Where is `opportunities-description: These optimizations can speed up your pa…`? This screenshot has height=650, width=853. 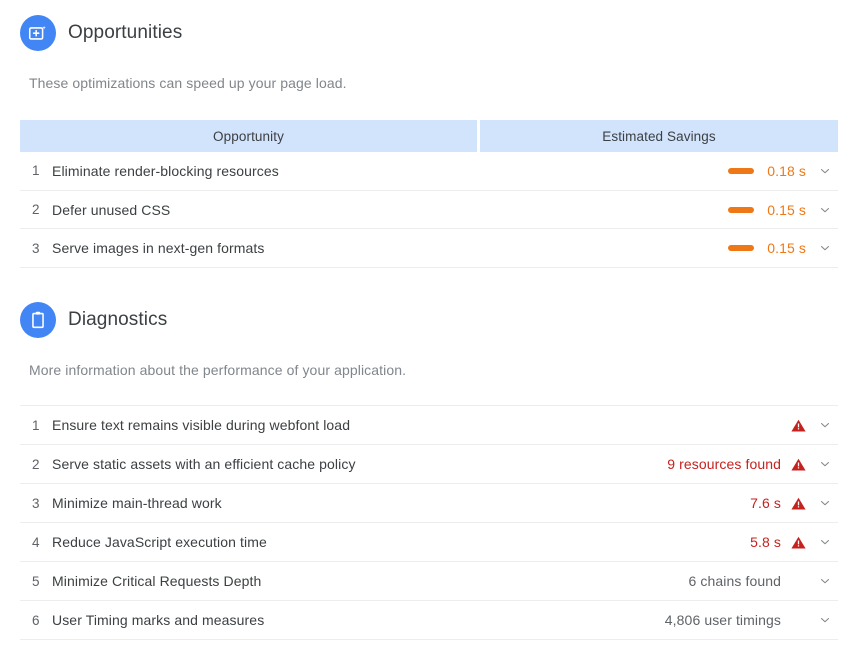
opportunities-description: These optimizations can speed up your pa… is located at coordinates (188, 83).